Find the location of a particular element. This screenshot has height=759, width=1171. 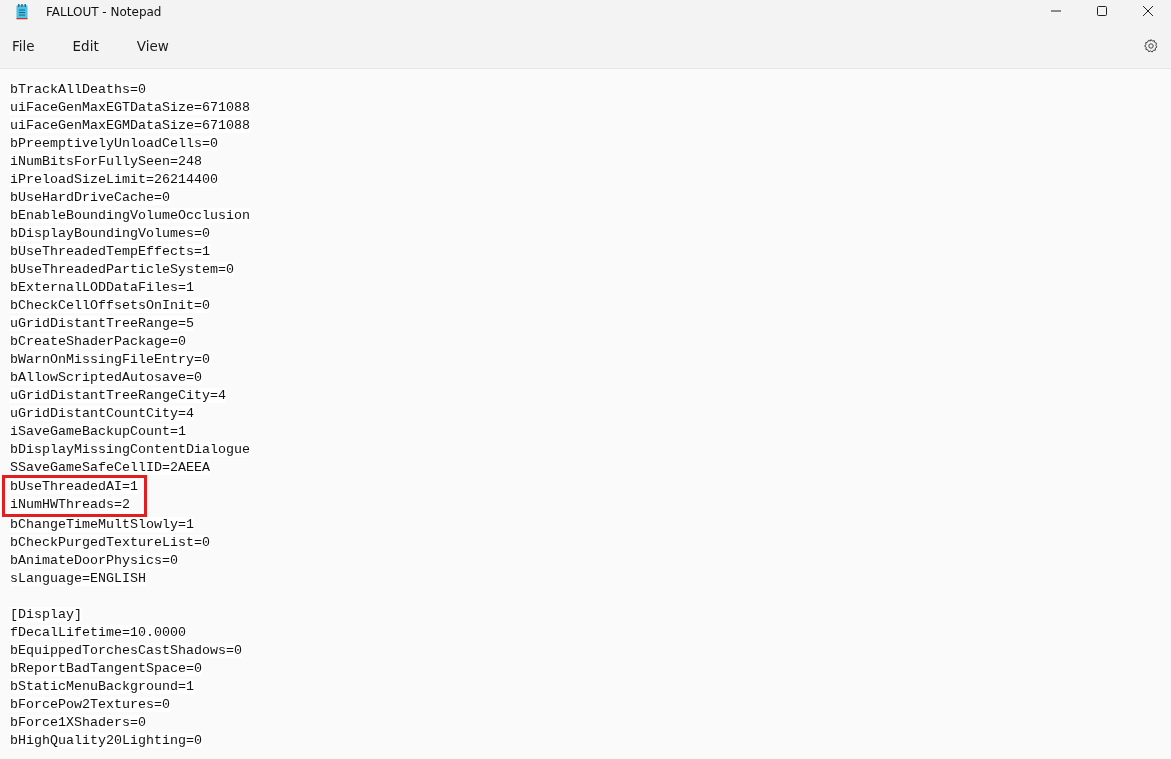

settings-icon is located at coordinates (1151, 46).